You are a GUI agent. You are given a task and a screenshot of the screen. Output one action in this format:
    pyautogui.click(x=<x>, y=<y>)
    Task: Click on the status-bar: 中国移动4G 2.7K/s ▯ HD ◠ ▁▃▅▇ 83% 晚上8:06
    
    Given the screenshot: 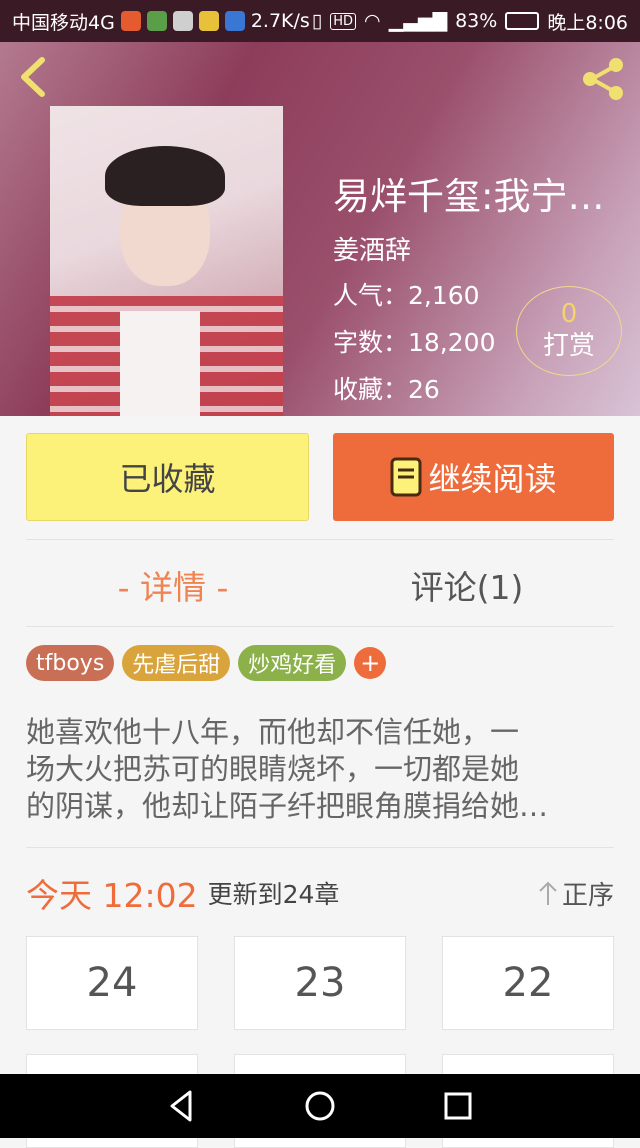 What is the action you would take?
    pyautogui.click(x=320, y=21)
    